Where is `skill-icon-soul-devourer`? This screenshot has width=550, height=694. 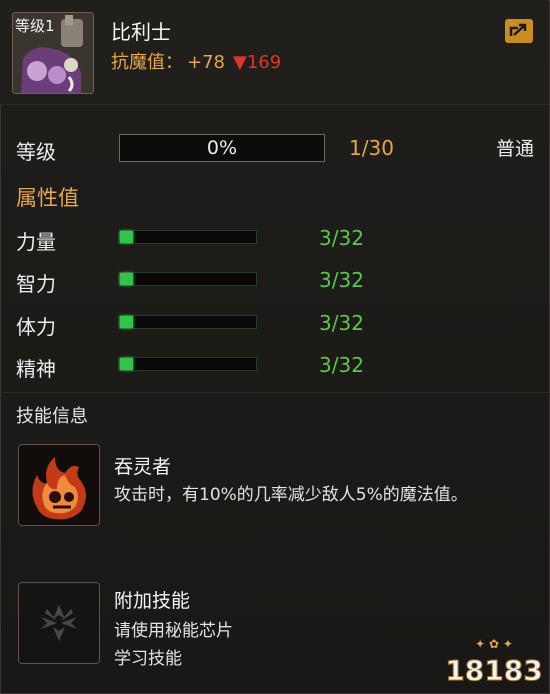 skill-icon-soul-devourer is located at coordinates (59, 485).